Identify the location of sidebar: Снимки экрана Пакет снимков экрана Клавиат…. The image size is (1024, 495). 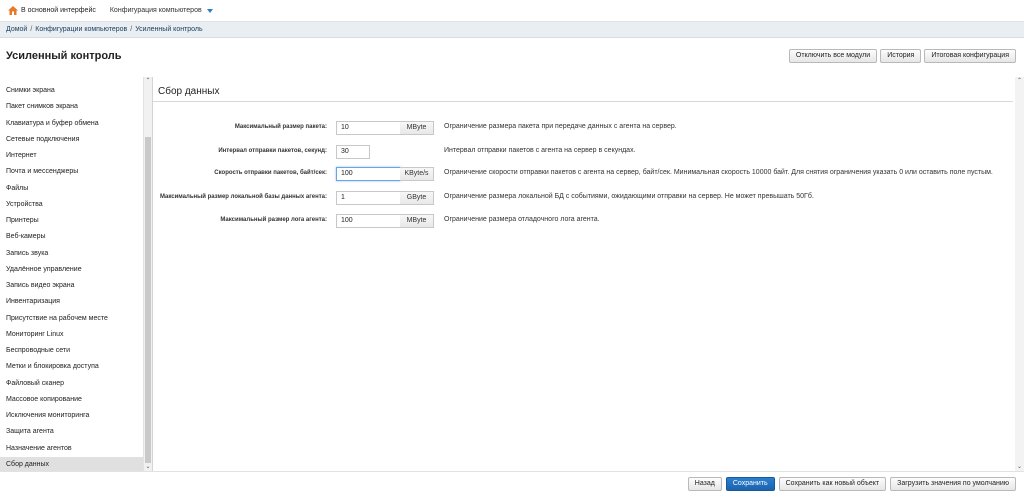
(76, 274).